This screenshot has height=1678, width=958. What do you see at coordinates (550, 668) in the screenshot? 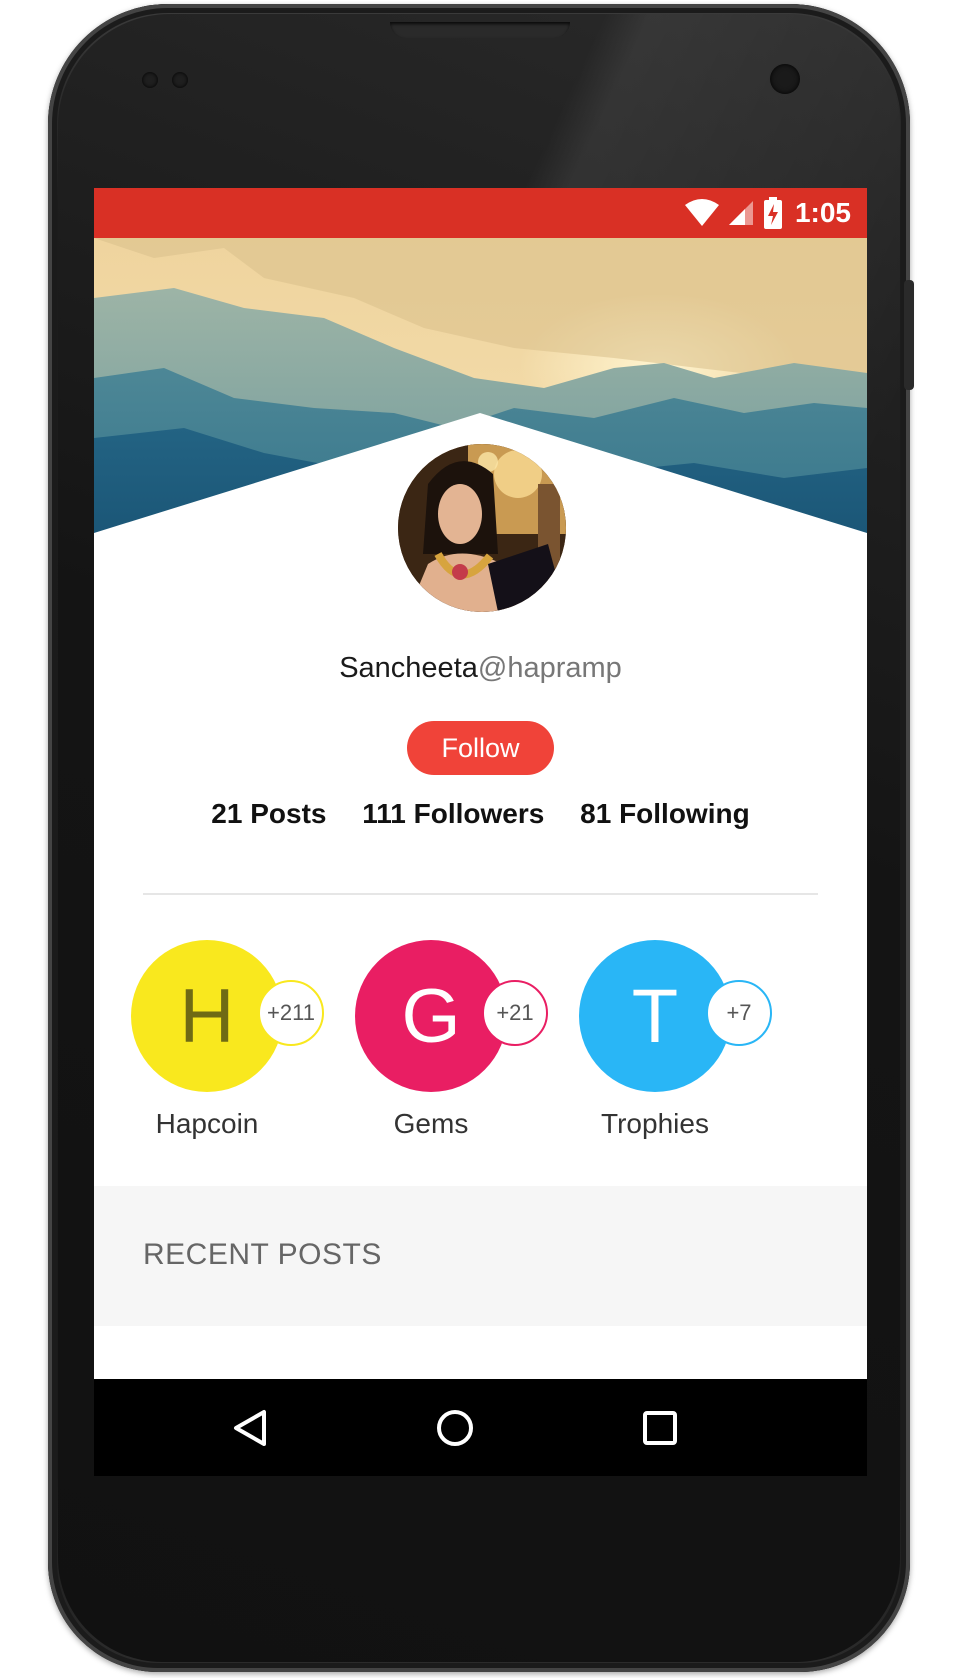
I see `profile-handle: @hapramp` at bounding box center [550, 668].